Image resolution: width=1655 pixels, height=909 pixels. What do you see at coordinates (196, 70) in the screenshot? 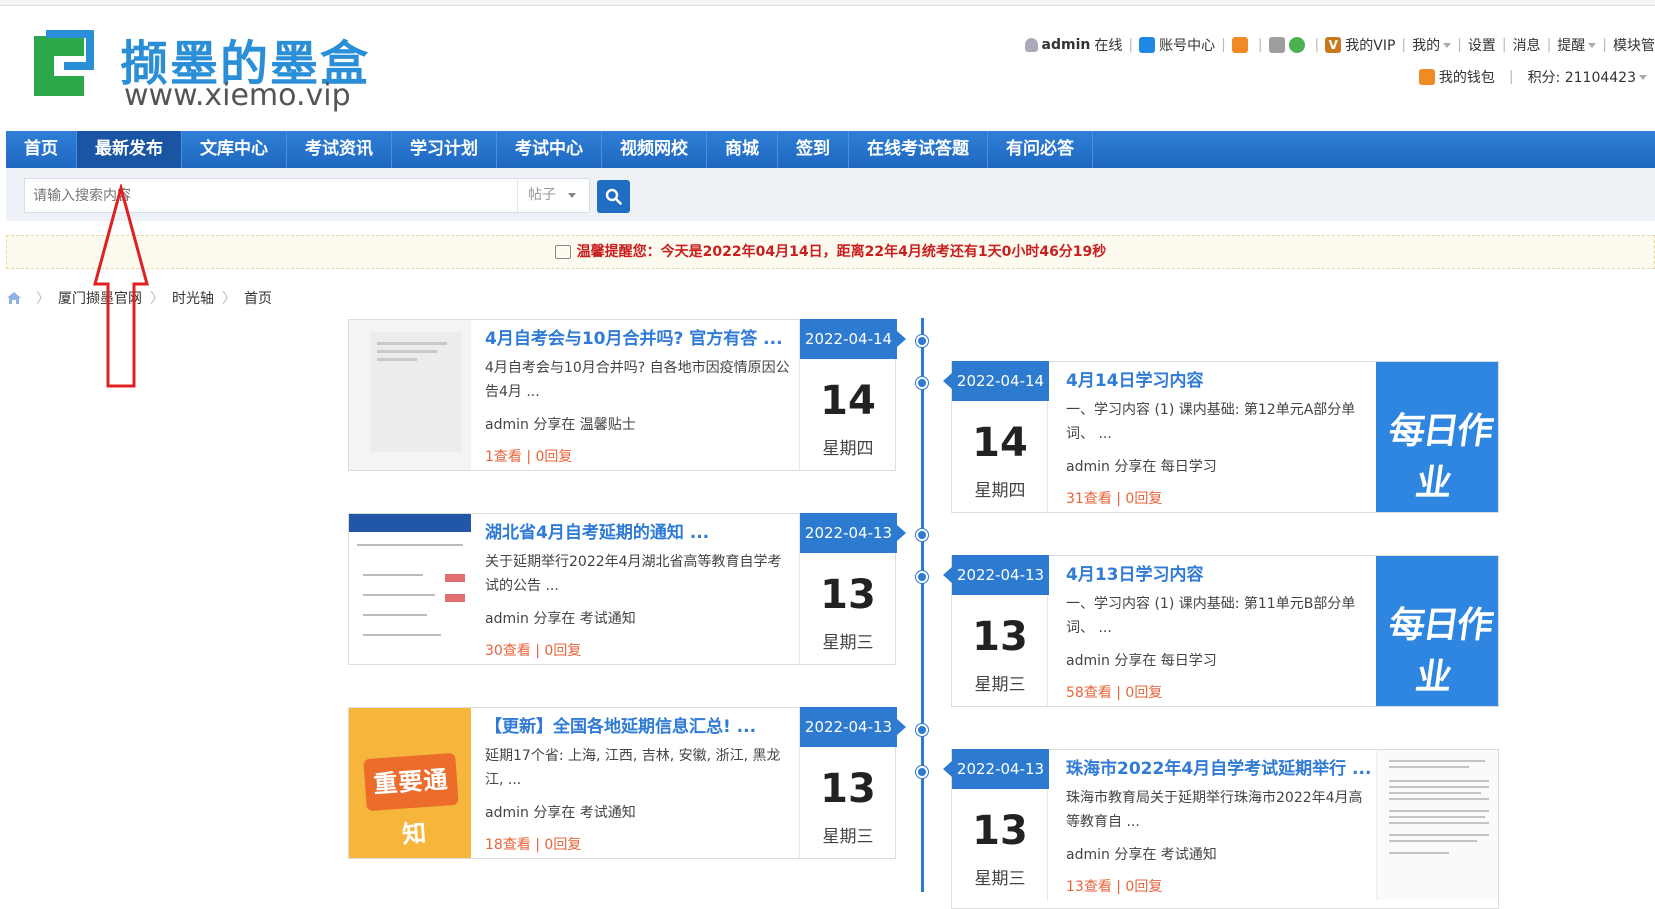
I see `site-logo: 撷墨的墨盒 www.xiemo.vip` at bounding box center [196, 70].